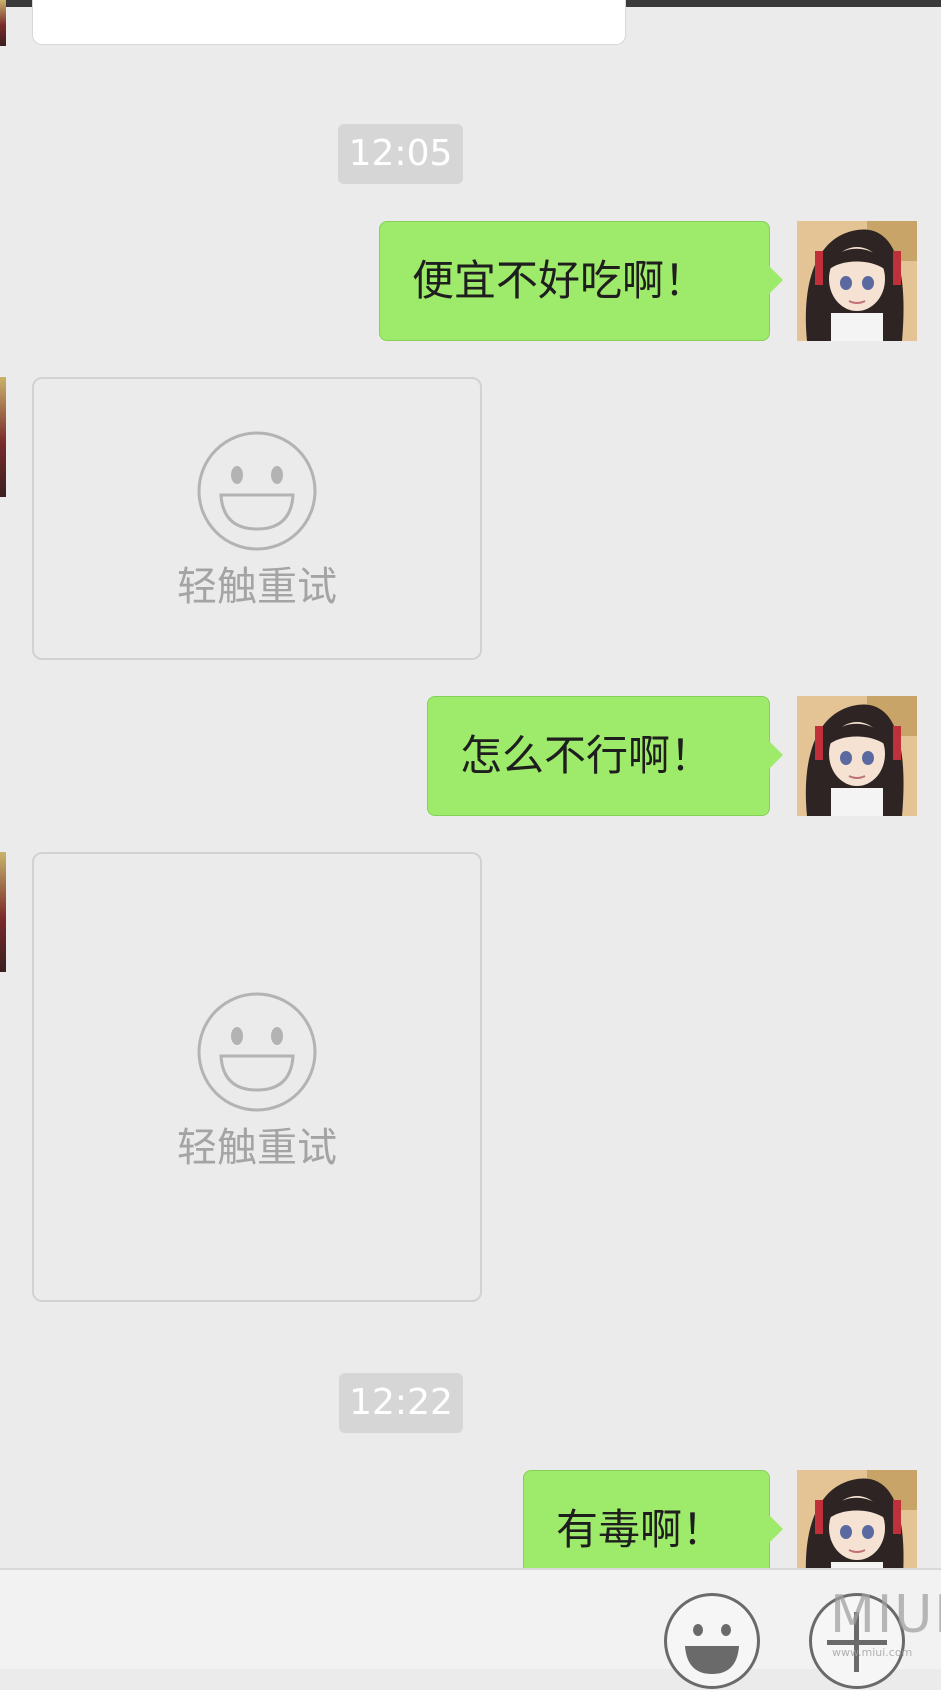 Image resolution: width=941 pixels, height=1690 pixels. What do you see at coordinates (885, 1615) in the screenshot?
I see `miui-watermark-logo: MIUI` at bounding box center [885, 1615].